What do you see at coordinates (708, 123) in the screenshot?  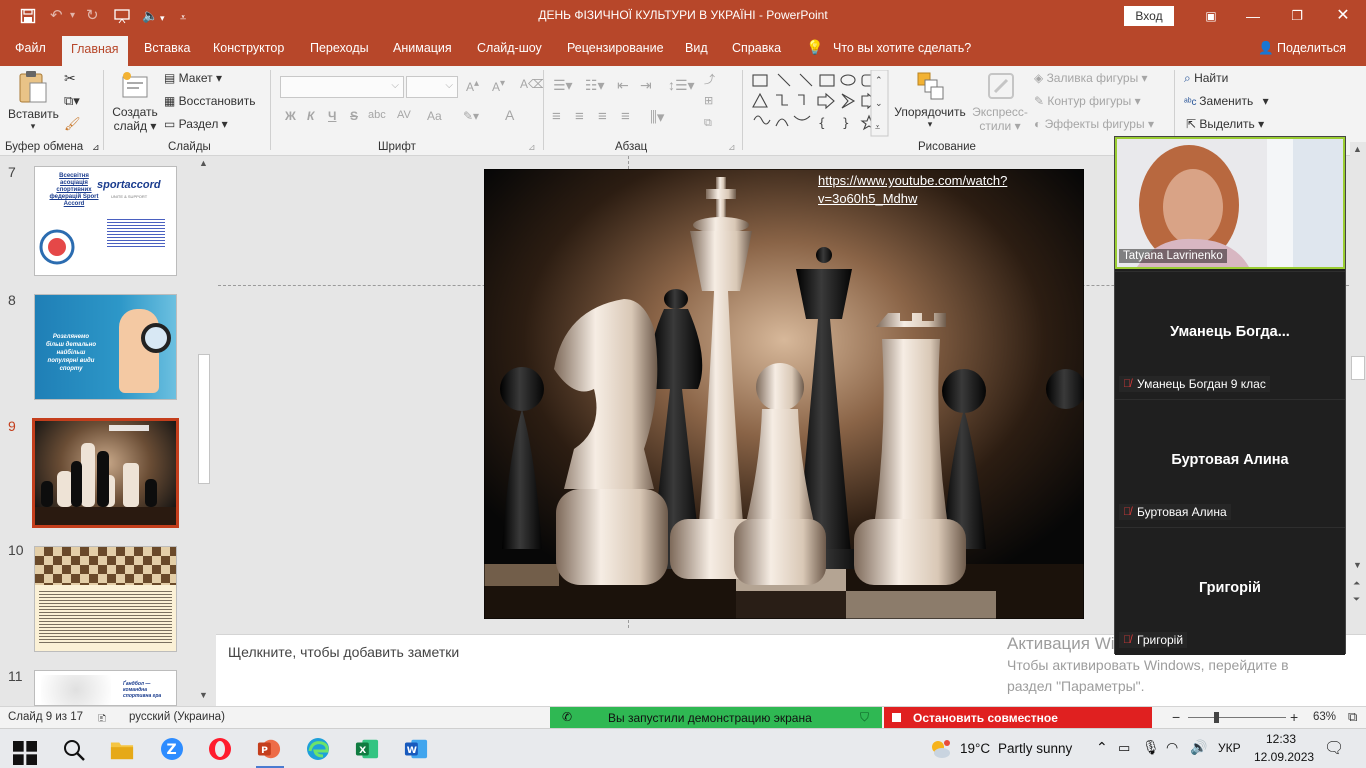 I see `smartart-icon: ⧉` at bounding box center [708, 123].